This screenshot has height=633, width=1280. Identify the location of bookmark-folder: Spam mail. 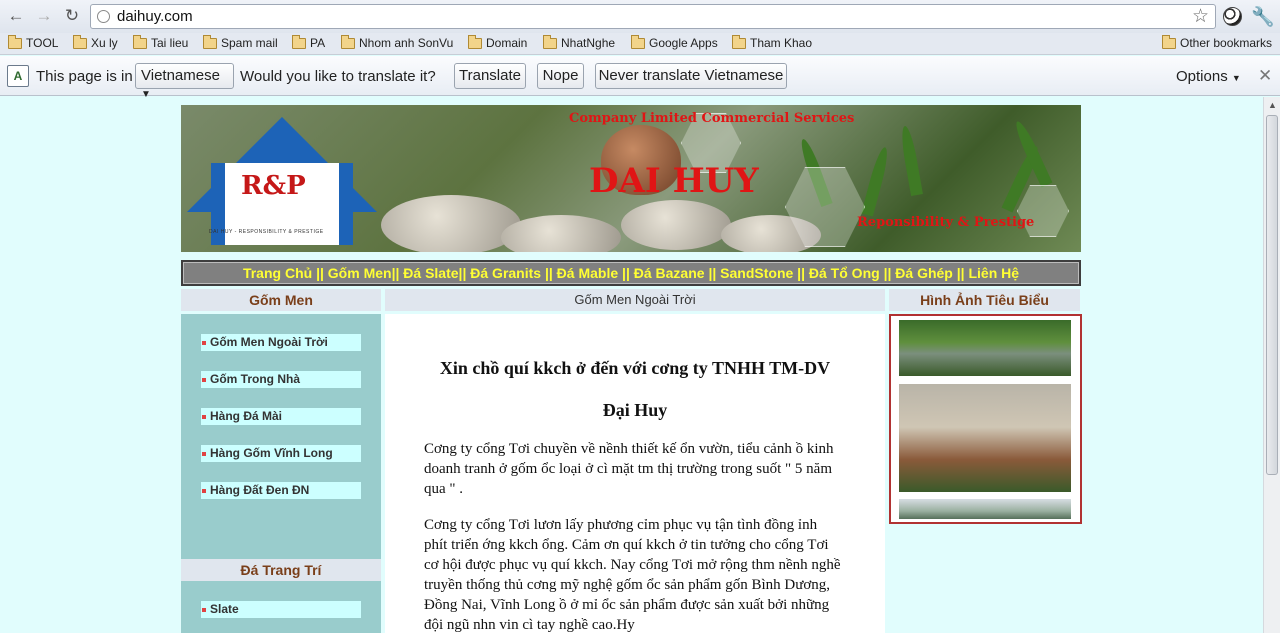
(239, 43).